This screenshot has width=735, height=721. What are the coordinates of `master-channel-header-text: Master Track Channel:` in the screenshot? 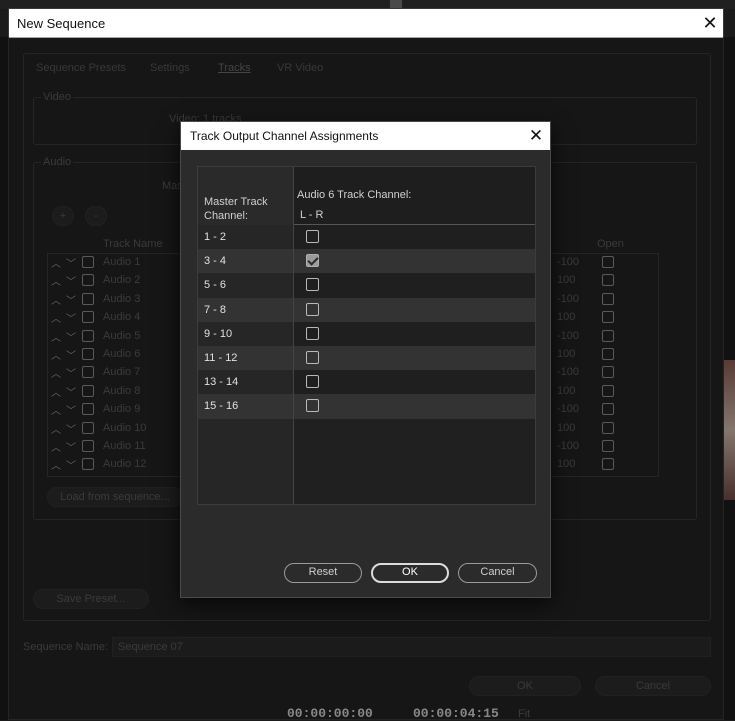 It's located at (236, 209).